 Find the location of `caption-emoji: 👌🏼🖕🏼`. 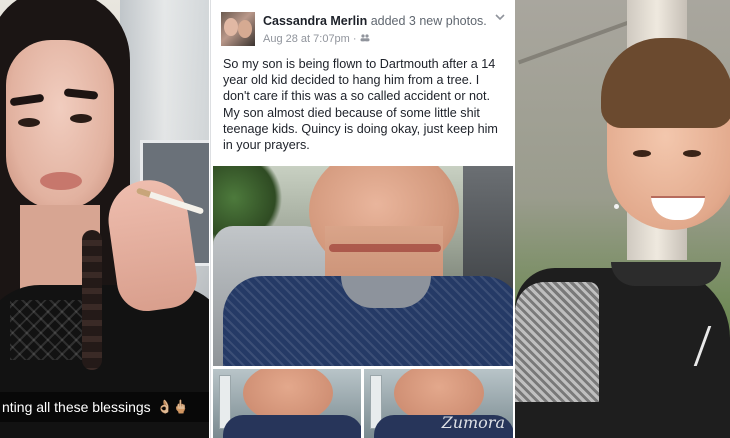

caption-emoji: 👌🏼🖕🏼 is located at coordinates (173, 406).